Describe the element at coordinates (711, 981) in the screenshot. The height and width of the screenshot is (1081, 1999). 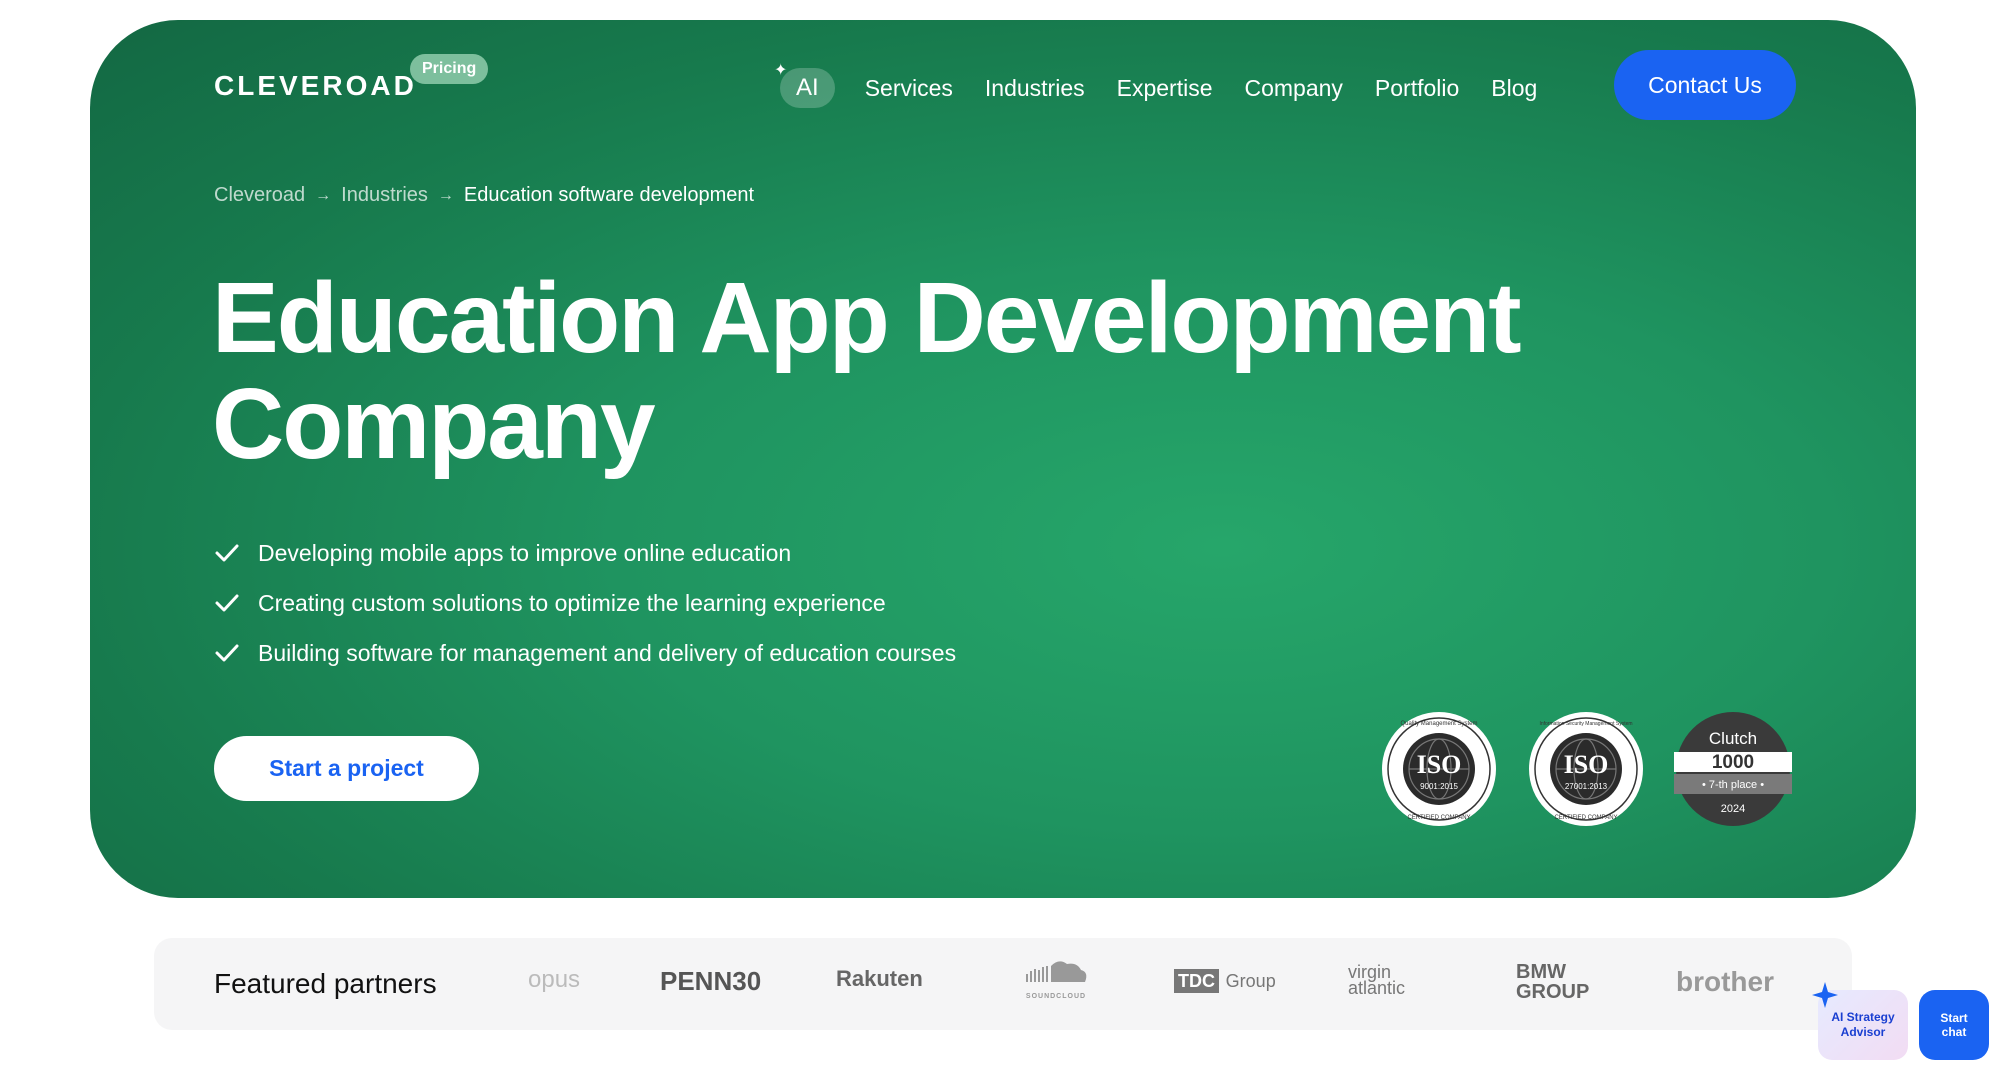
I see `partner-logo-penn30: PENN30` at that location.